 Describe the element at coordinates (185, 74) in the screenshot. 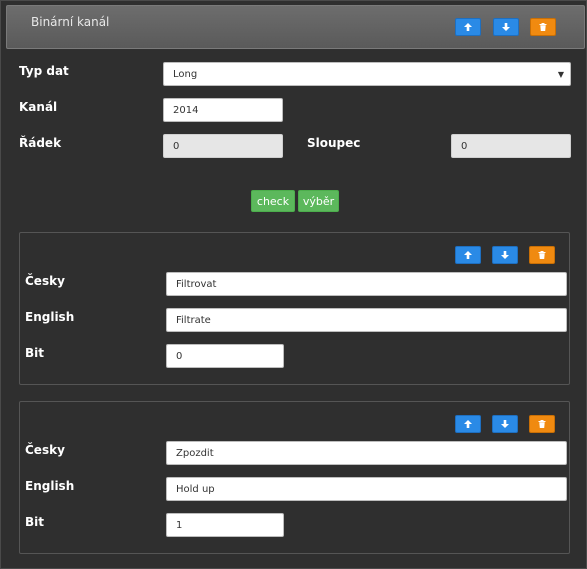

I see `data-type-value: Long` at that location.